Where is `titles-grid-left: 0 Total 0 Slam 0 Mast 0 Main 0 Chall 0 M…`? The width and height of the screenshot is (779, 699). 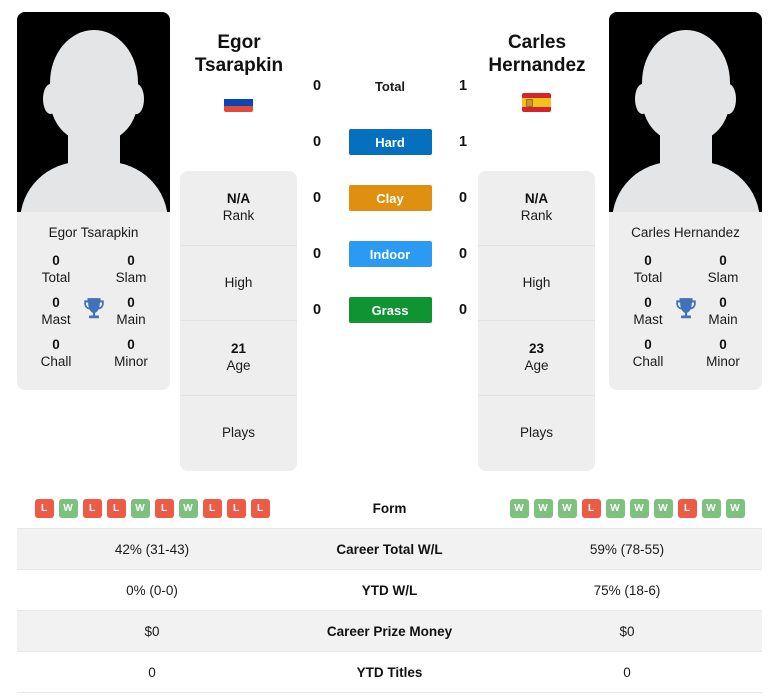
titles-grid-left: 0 Total 0 Slam 0 Mast 0 Main 0 Chall 0 M… is located at coordinates (93, 320).